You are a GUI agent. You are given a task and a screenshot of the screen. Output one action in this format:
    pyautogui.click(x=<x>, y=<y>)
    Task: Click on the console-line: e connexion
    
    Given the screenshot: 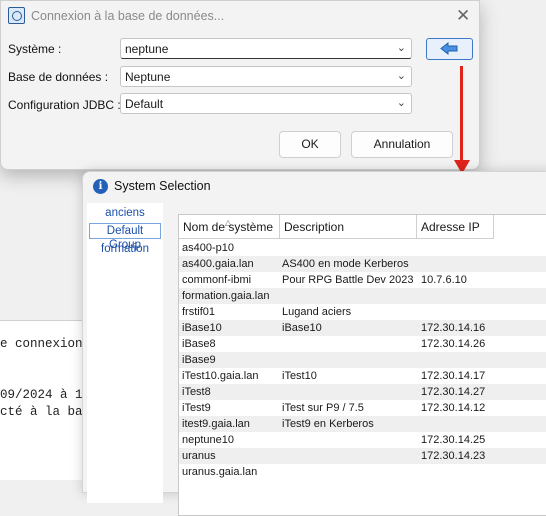 What is the action you would take?
    pyautogui.click(x=41, y=344)
    